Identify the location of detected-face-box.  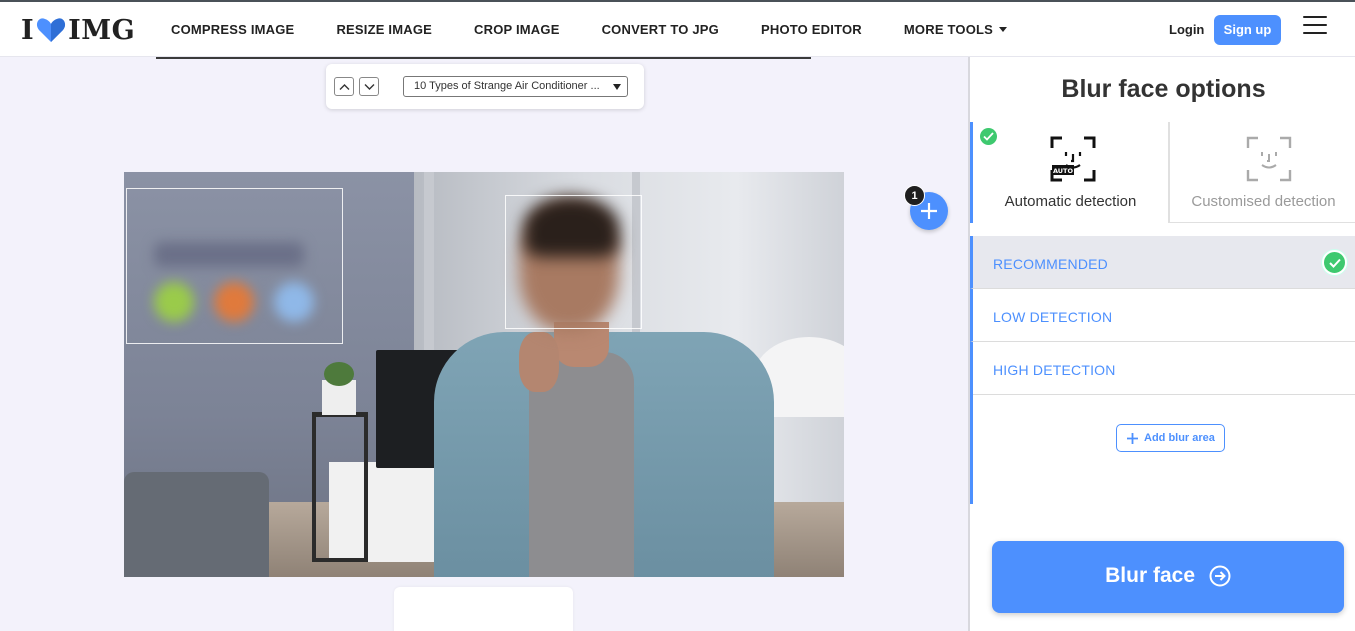
(573, 262).